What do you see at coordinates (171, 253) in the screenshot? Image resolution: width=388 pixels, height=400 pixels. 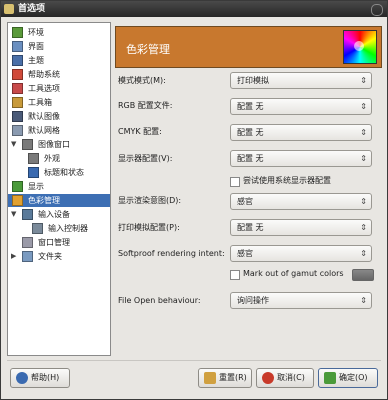 I see `softproof-intent-label: Softproof rendering intent:` at bounding box center [171, 253].